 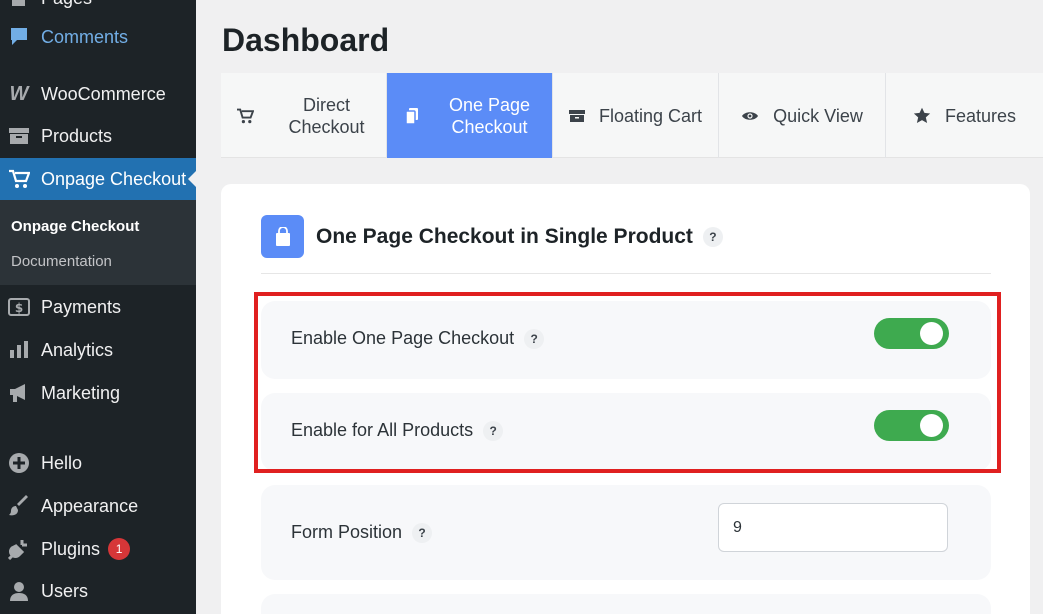 I want to click on tab-one-page-checkout: One Page Checkout, so click(x=470, y=115).